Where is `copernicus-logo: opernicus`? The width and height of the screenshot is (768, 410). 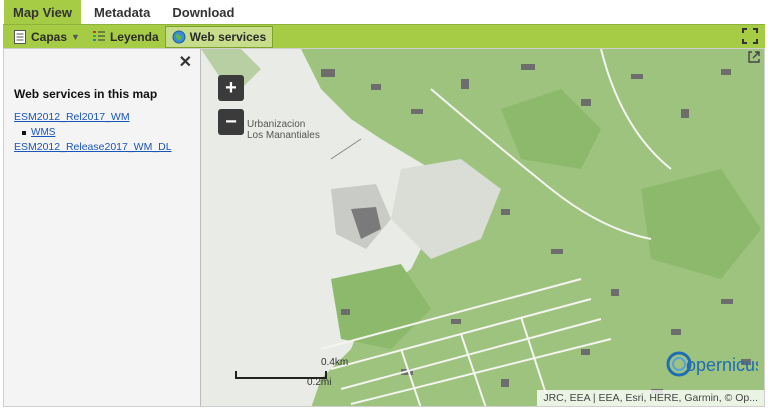
copernicus-logo: opernicus is located at coordinates (715, 364).